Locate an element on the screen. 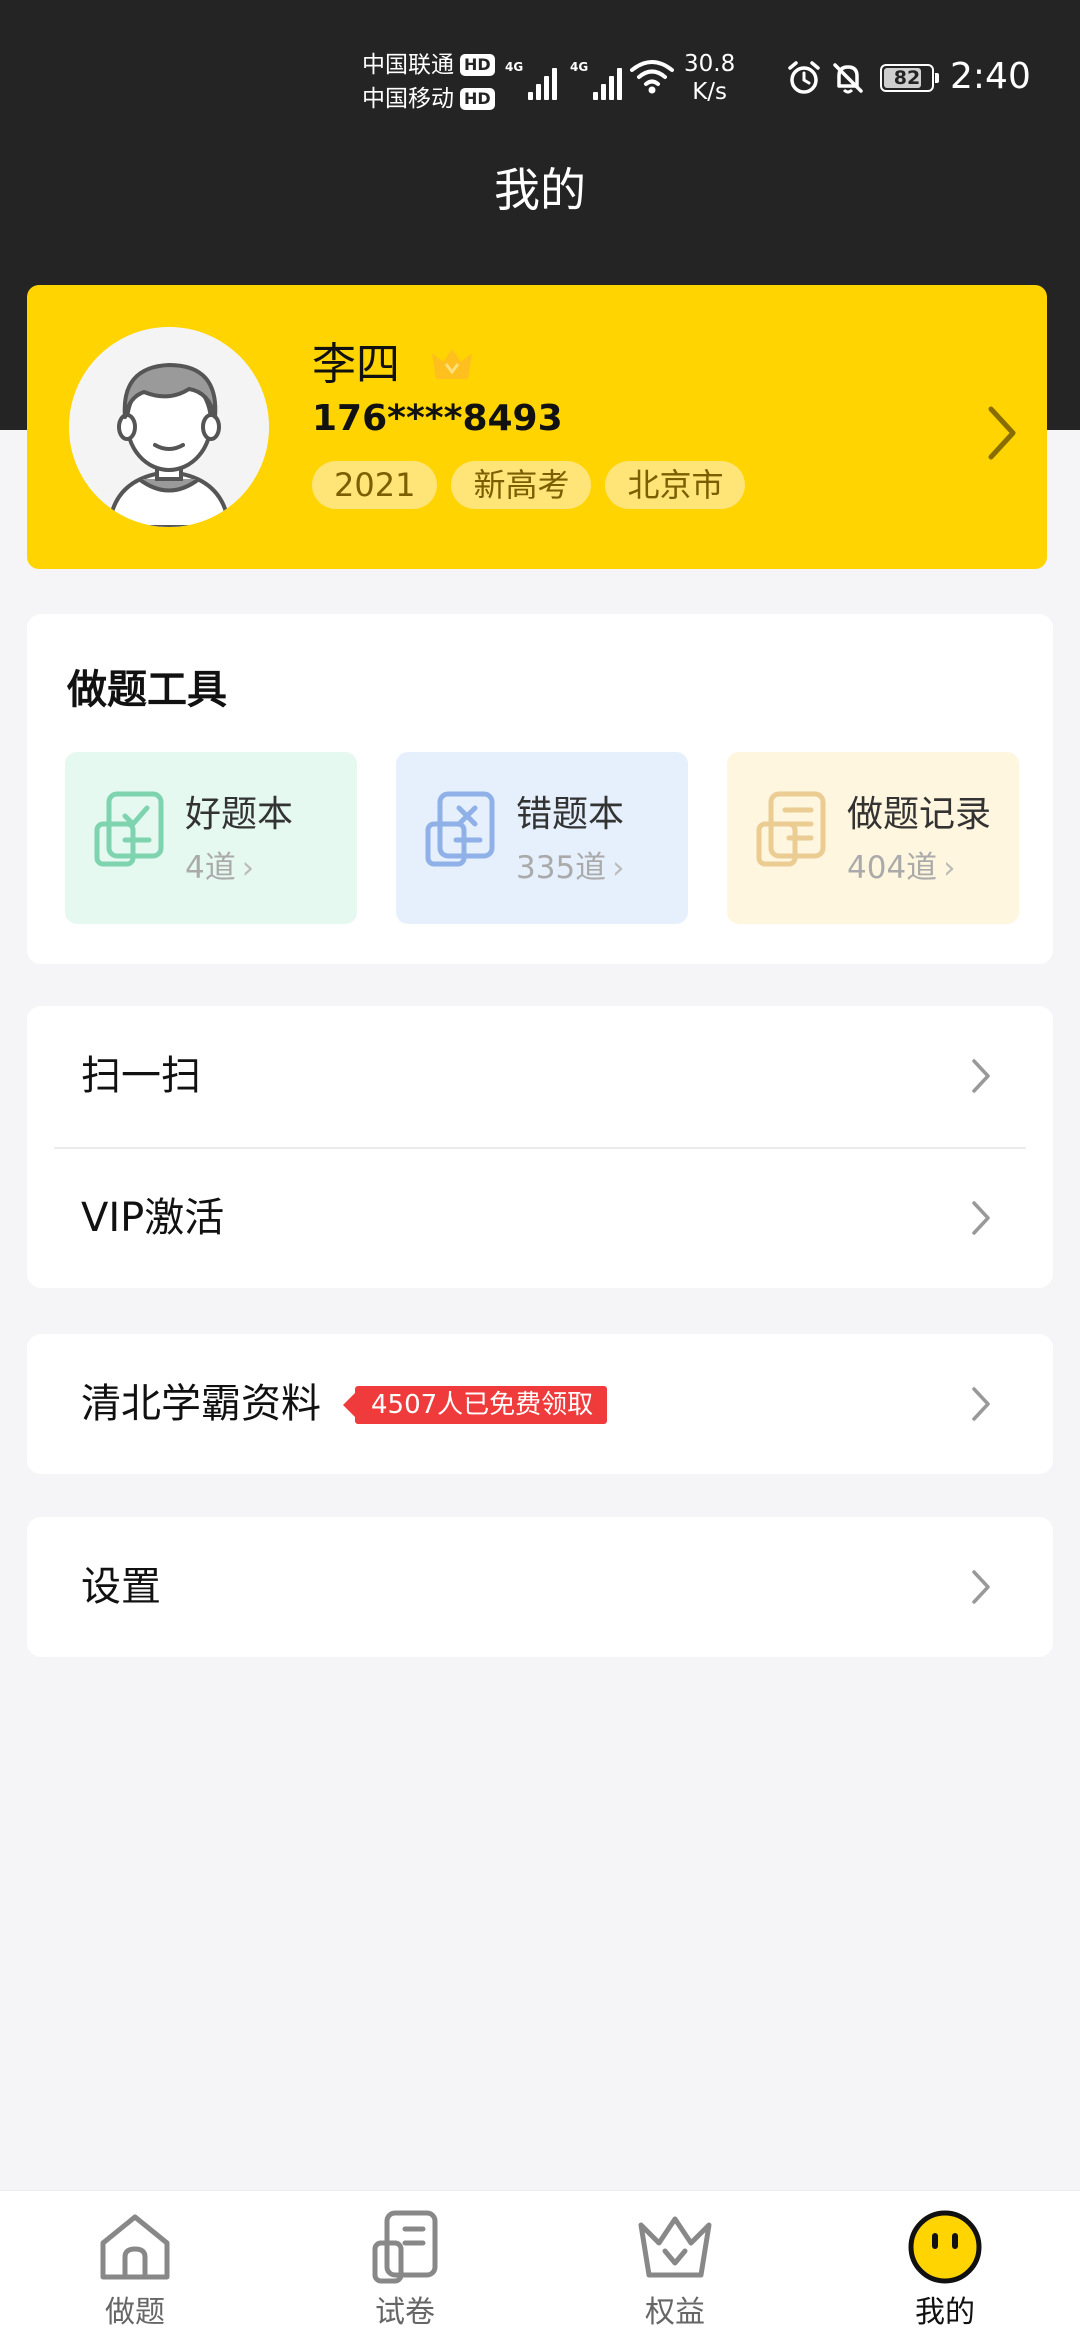  nav-label: 我的 is located at coordinates (945, 2312).